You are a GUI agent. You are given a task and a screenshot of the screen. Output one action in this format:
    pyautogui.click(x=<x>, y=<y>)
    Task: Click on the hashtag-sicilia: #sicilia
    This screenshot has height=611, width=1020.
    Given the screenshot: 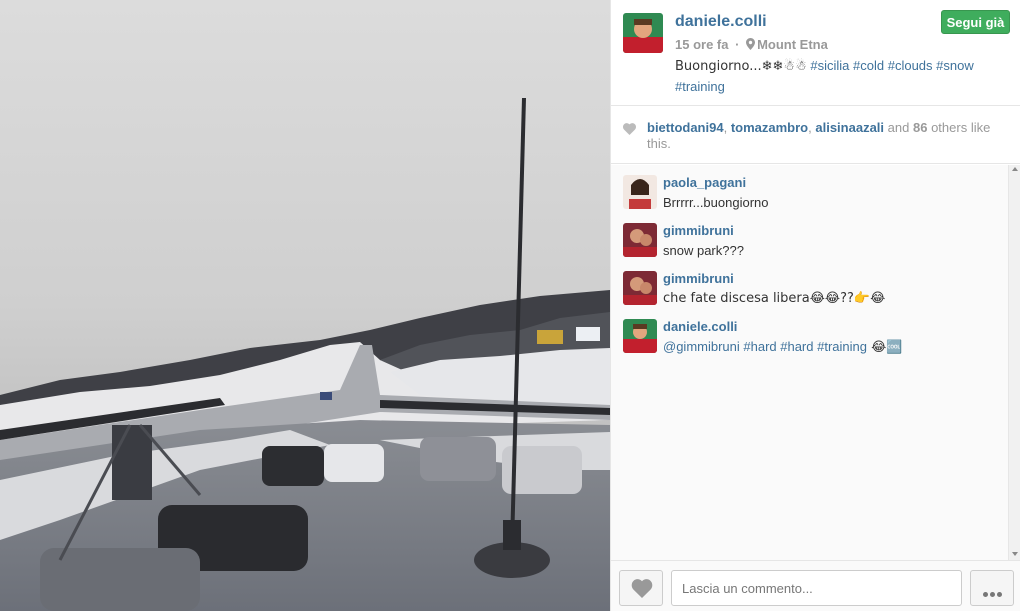 What is the action you would take?
    pyautogui.click(x=829, y=65)
    